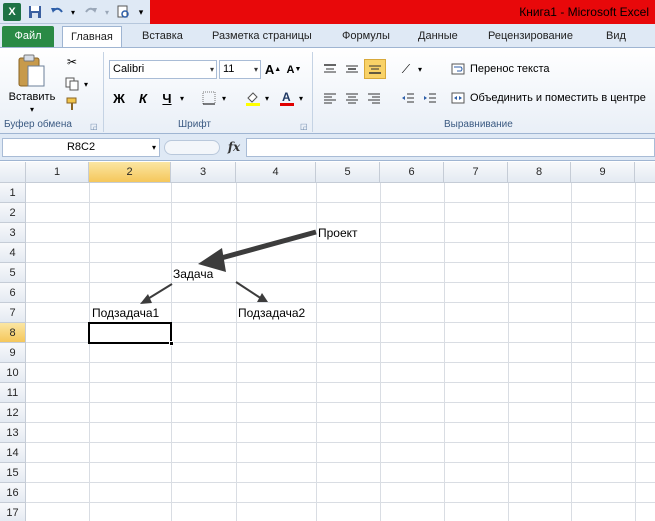 The image size is (655, 521). I want to click on tab-home: Главная, so click(92, 36).